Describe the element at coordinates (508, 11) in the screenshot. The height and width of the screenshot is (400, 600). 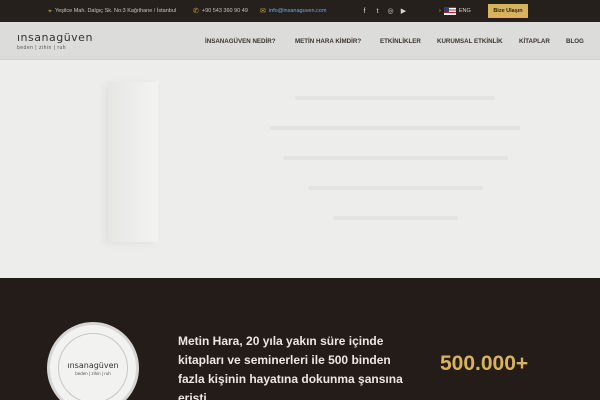
I see `contact-button: Bize Ulaşın` at that location.